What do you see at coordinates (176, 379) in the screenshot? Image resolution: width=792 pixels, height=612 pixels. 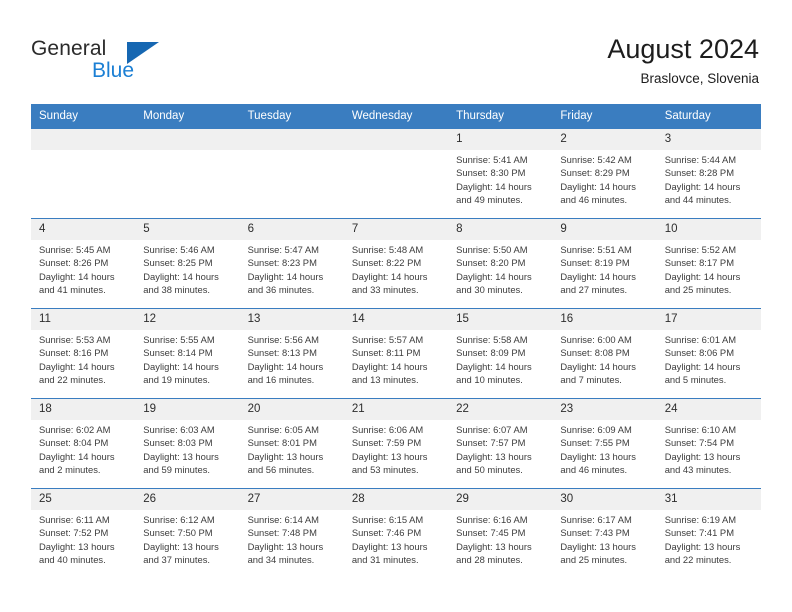 I see `day-daylight2-text: and 19 minutes.` at bounding box center [176, 379].